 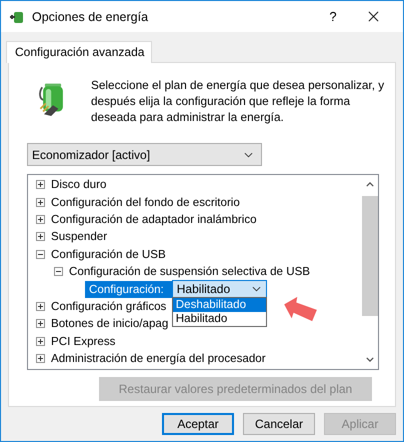 I want to click on scroll-up-icon, so click(x=370, y=184).